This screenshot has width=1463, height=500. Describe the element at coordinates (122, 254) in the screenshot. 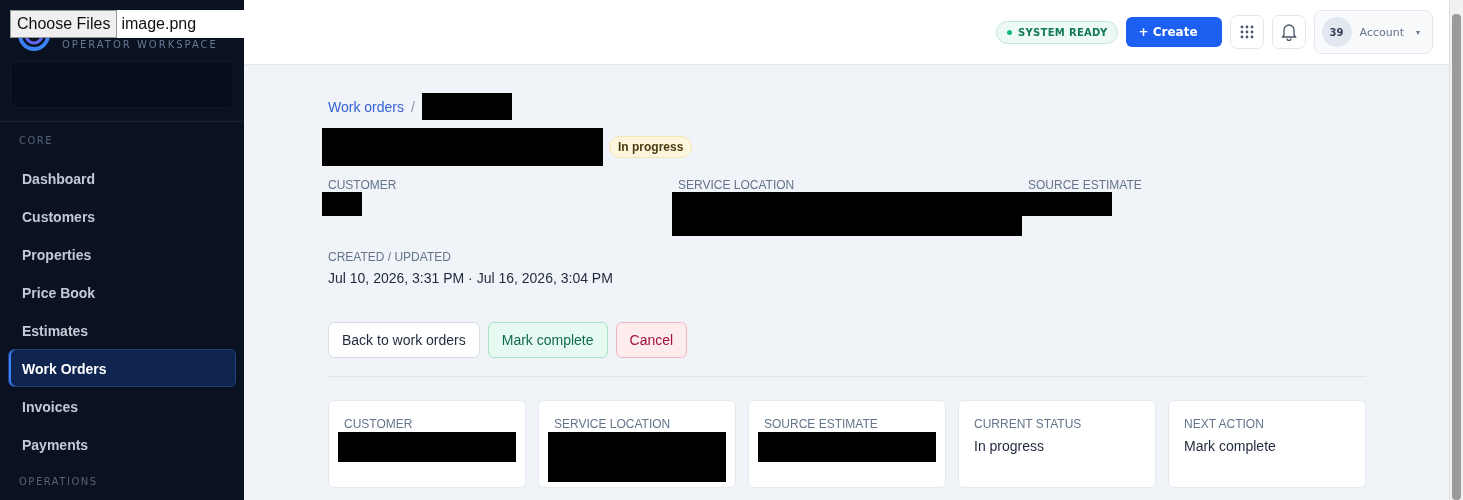

I see `nav-item: Properties` at that location.